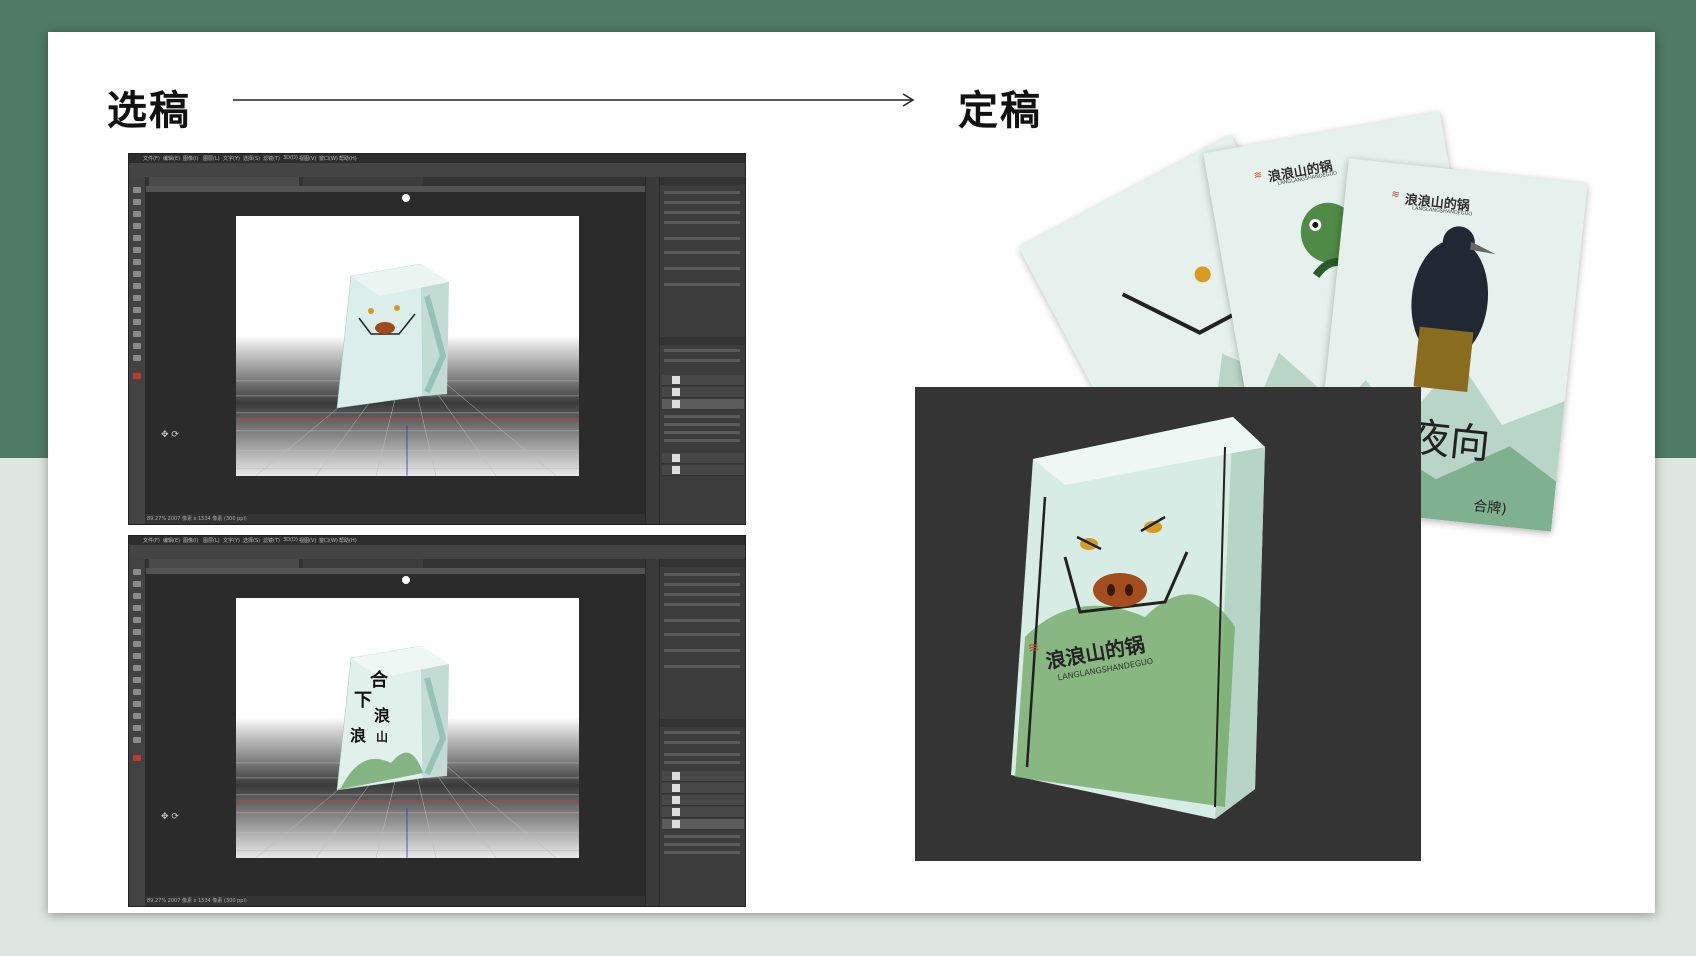 Image resolution: width=1696 pixels, height=956 pixels. I want to click on heading-final-draft: 定稿, so click(1000, 111).